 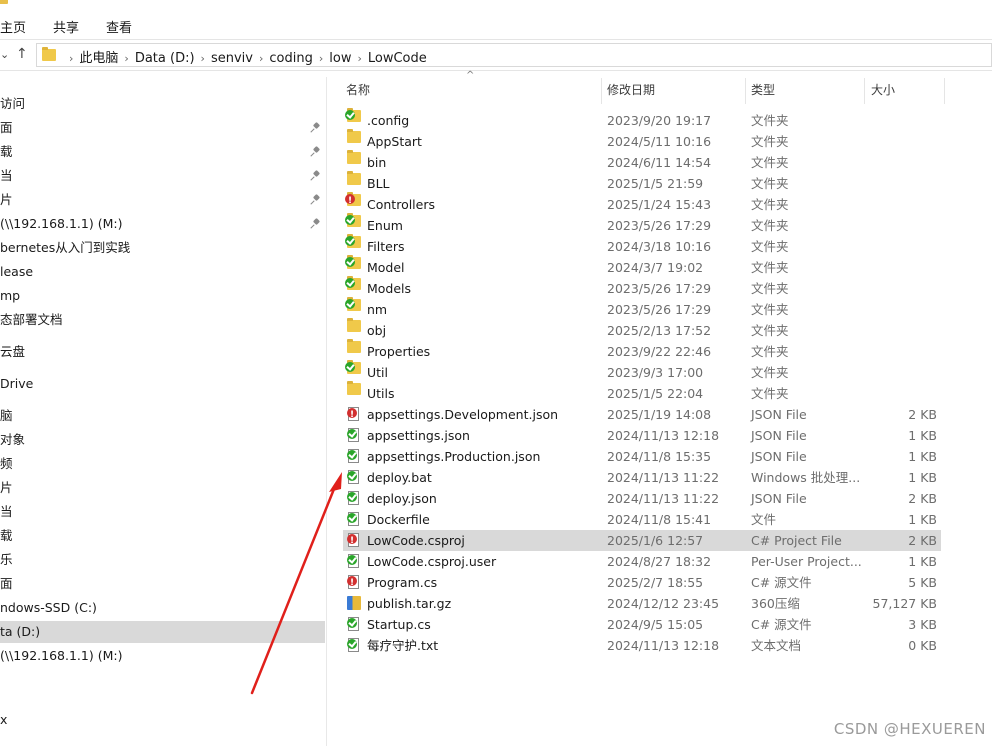 What do you see at coordinates (290, 58) in the screenshot?
I see `breadcrumb-item: coding` at bounding box center [290, 58].